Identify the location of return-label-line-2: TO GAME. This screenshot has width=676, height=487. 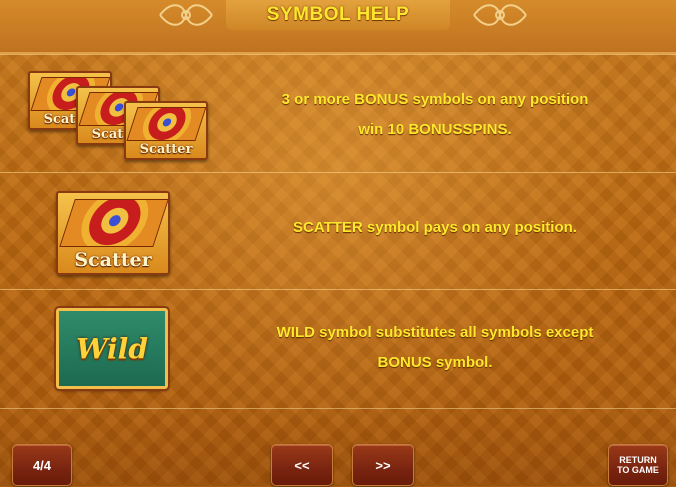
(638, 470).